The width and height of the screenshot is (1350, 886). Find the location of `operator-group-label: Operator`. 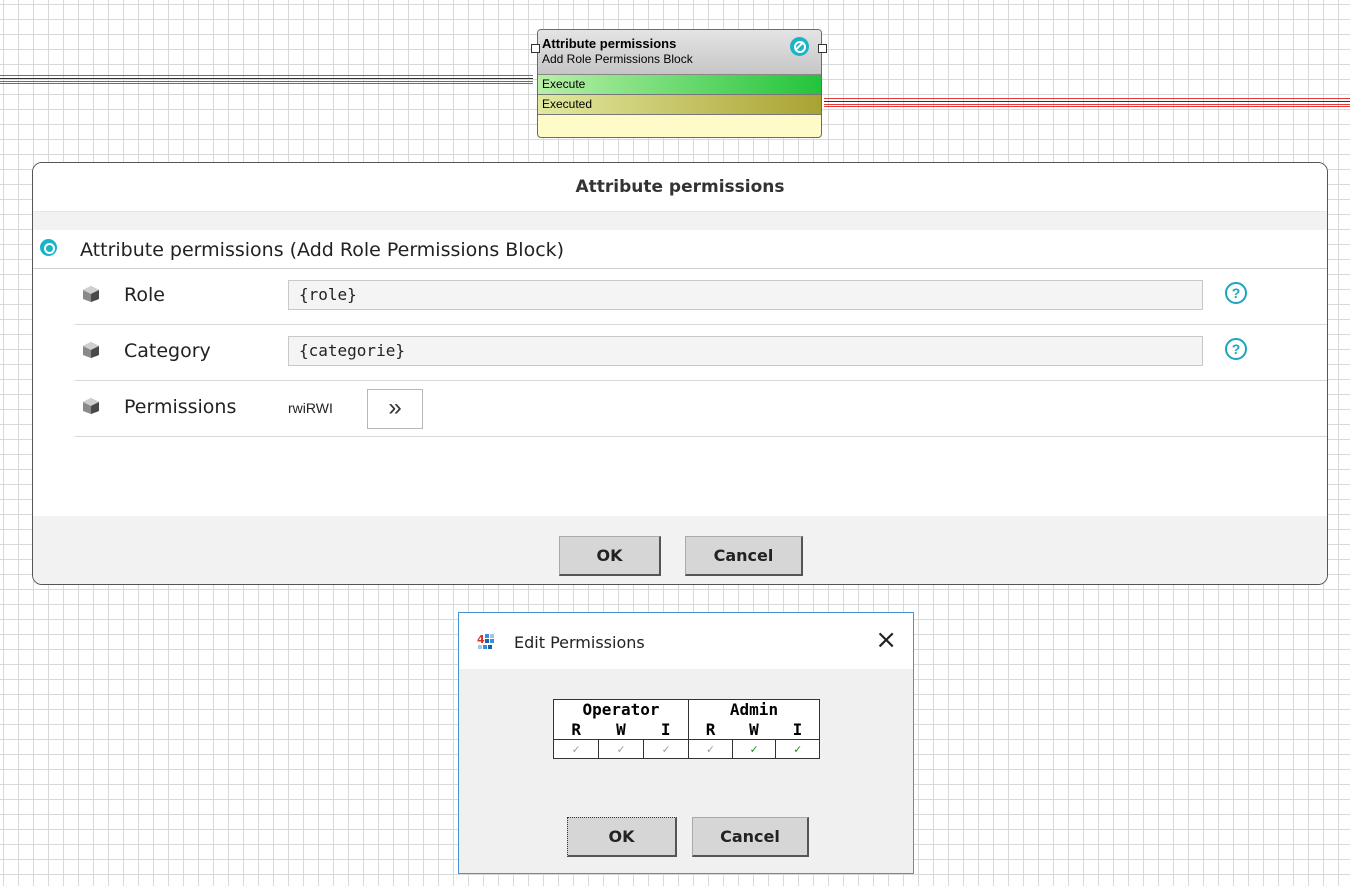

operator-group-label: Operator is located at coordinates (621, 709).